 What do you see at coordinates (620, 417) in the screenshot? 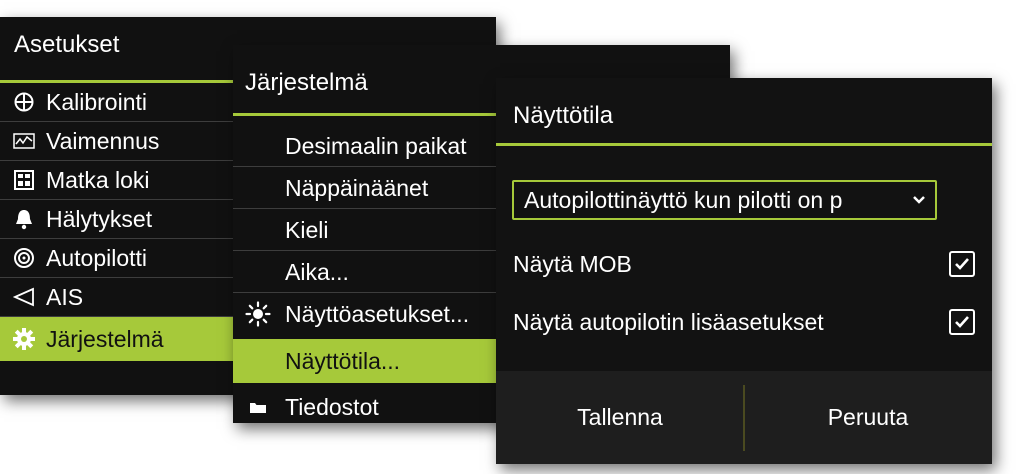
I see `save-button: Tallenna` at bounding box center [620, 417].